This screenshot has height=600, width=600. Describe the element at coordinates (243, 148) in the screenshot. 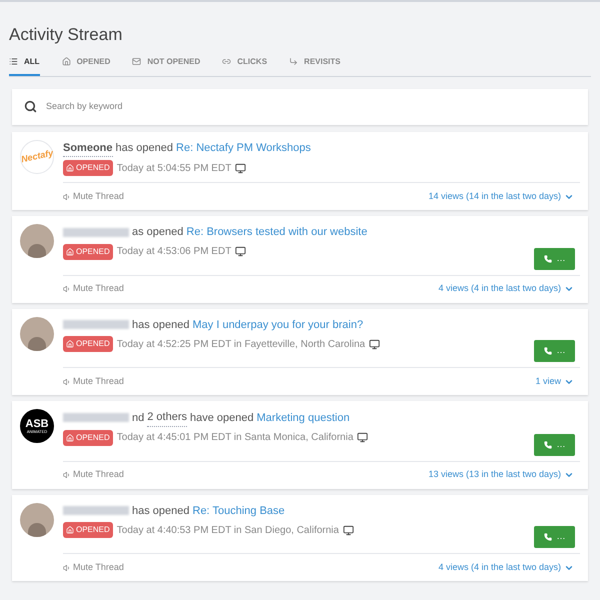

I see `email-subject-link: Re: Nectafy PM Workshops` at that location.